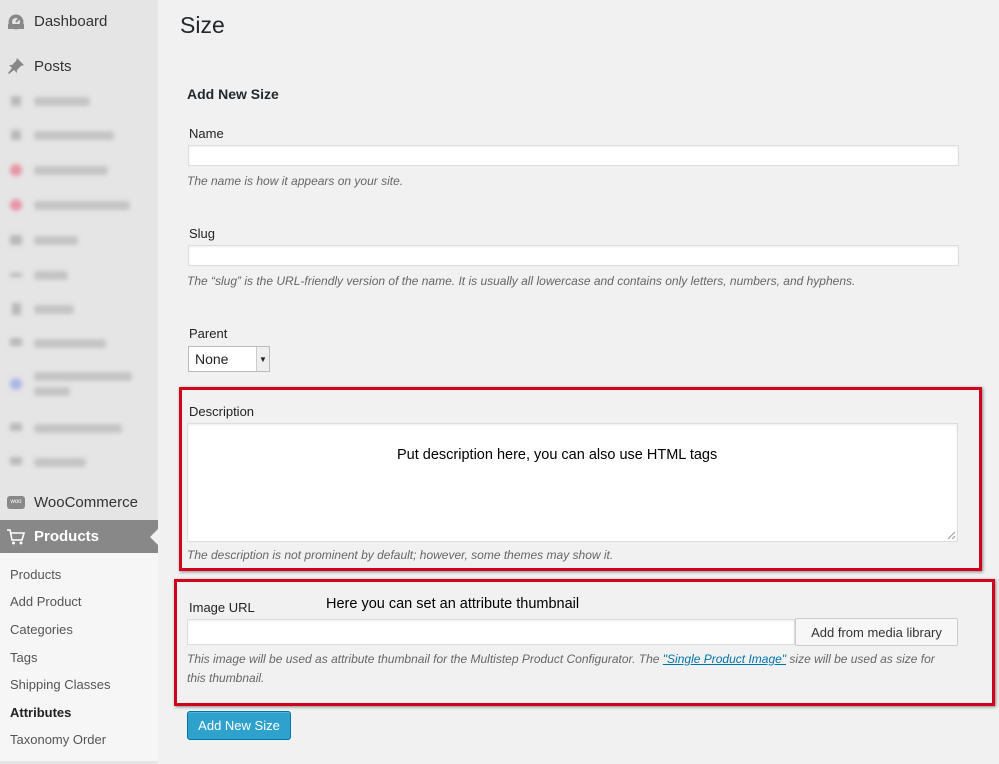 The height and width of the screenshot is (764, 999). I want to click on menu-item-posts: Posts, so click(79, 66).